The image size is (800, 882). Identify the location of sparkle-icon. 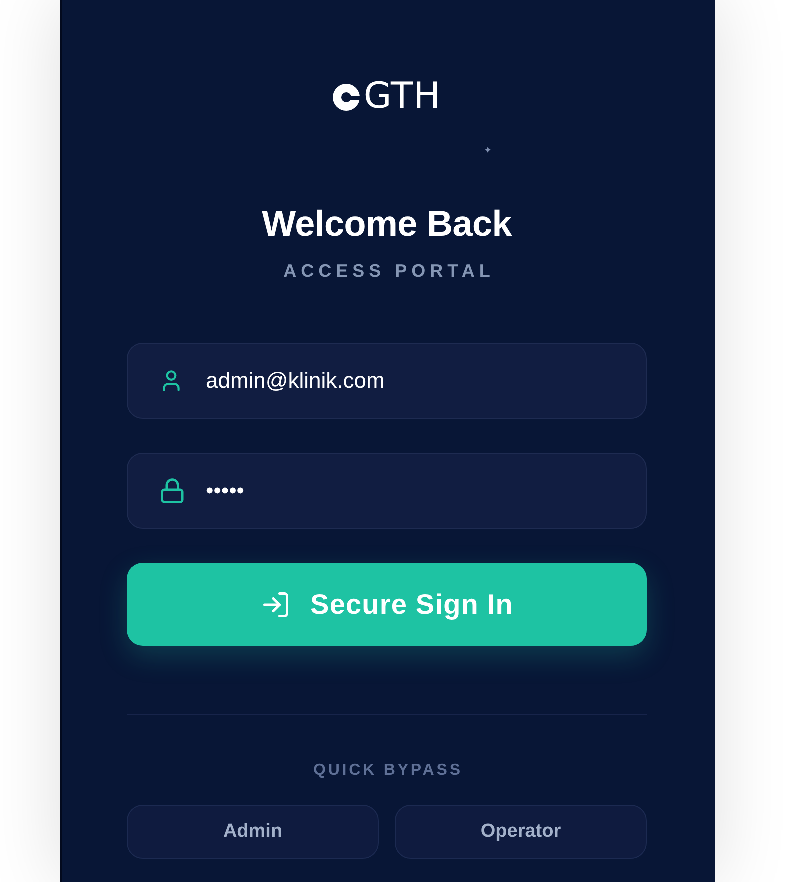
(488, 150).